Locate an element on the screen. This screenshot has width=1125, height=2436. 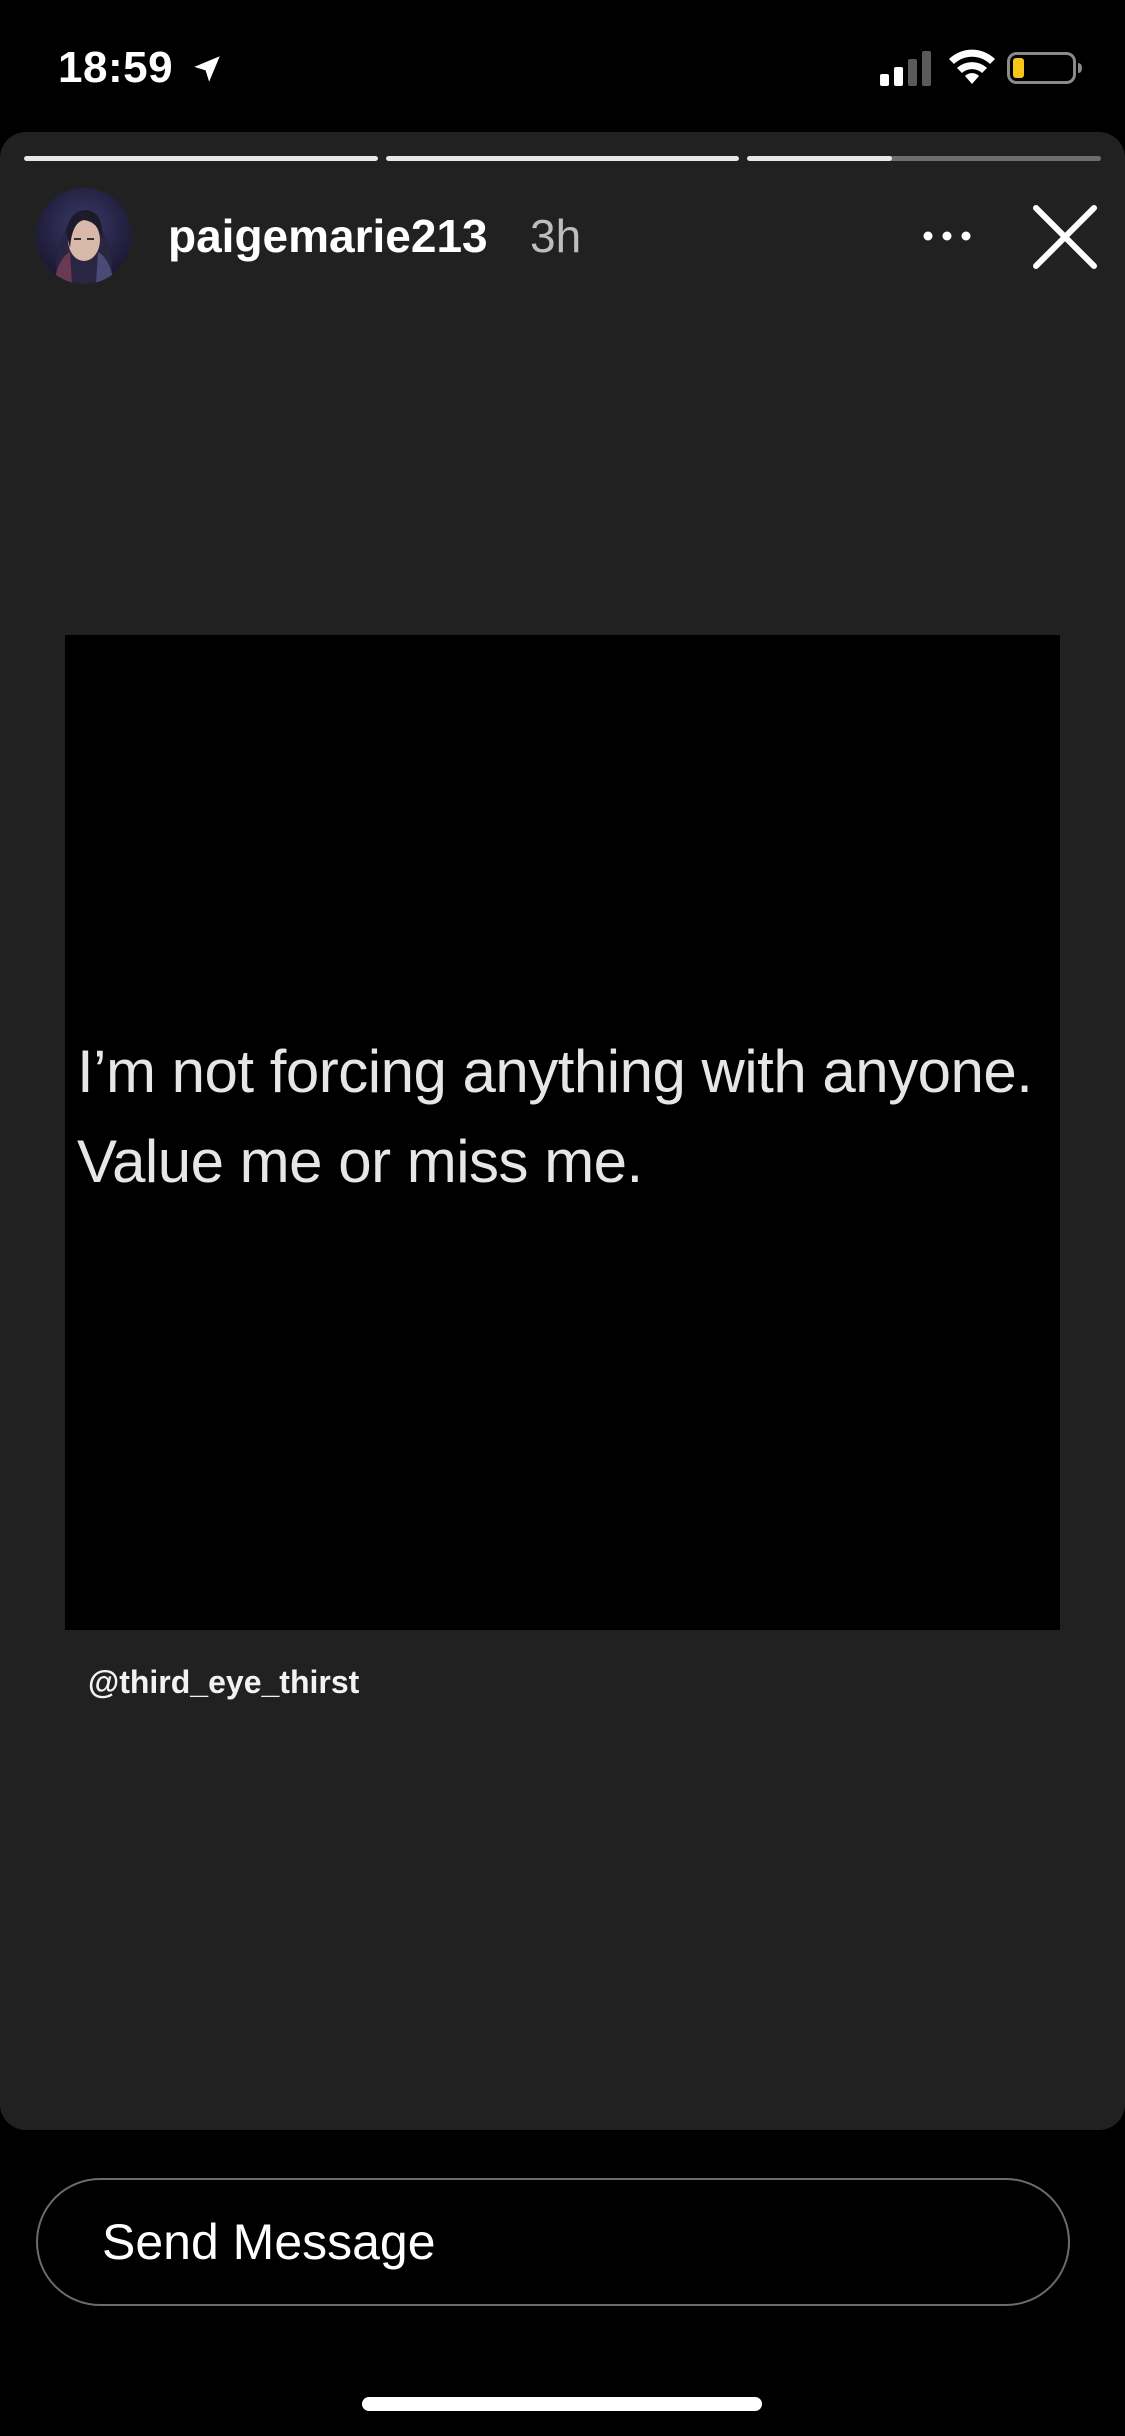
send-message-placeholder: Send Message is located at coordinates (269, 2242).